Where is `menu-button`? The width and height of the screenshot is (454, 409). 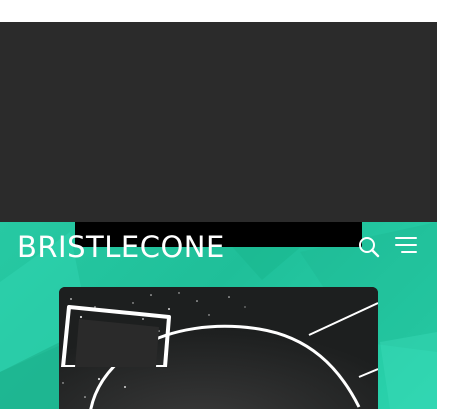 menu-button is located at coordinates (408, 247).